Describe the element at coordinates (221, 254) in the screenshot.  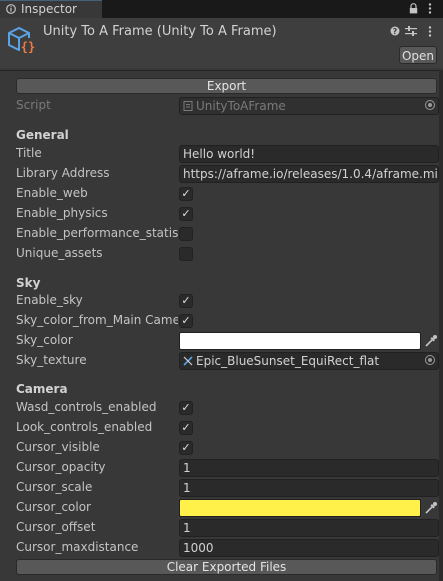
I see `unique-assets-row: Unique_assets` at that location.